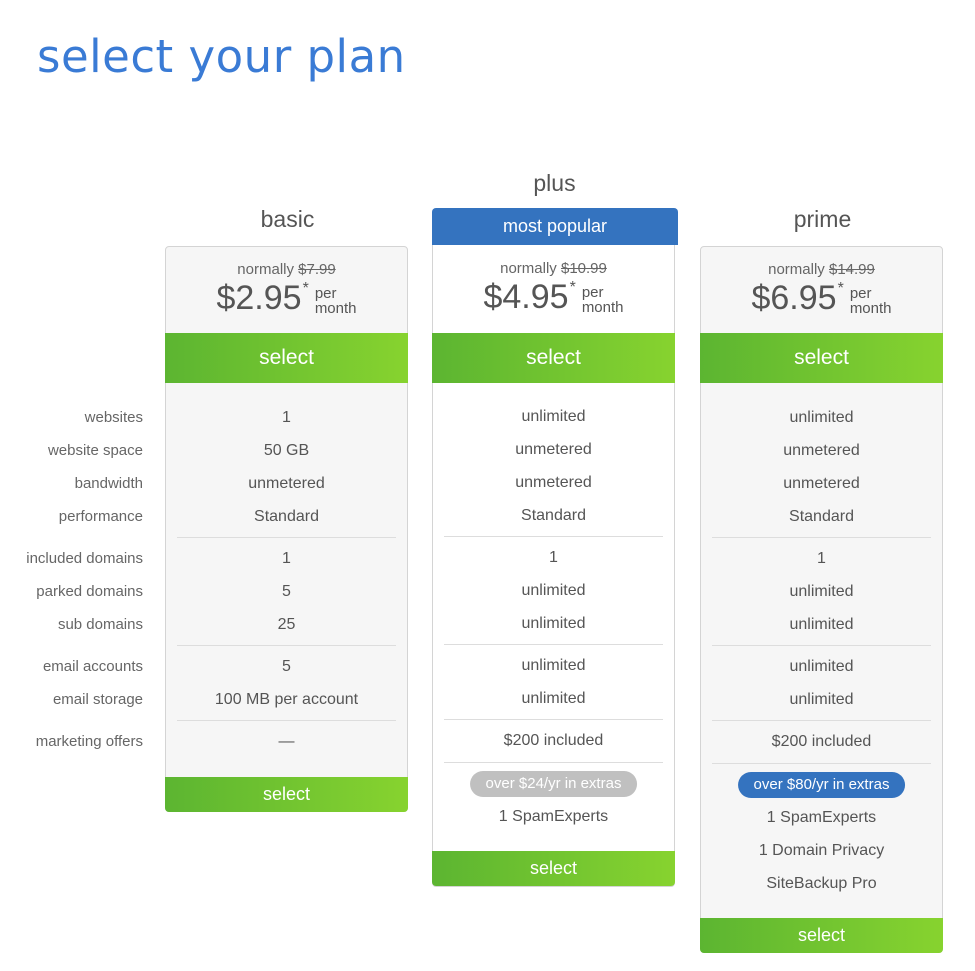 This screenshot has height=971, width=975. Describe the element at coordinates (526, 297) in the screenshot. I see `price: $4.95` at that location.